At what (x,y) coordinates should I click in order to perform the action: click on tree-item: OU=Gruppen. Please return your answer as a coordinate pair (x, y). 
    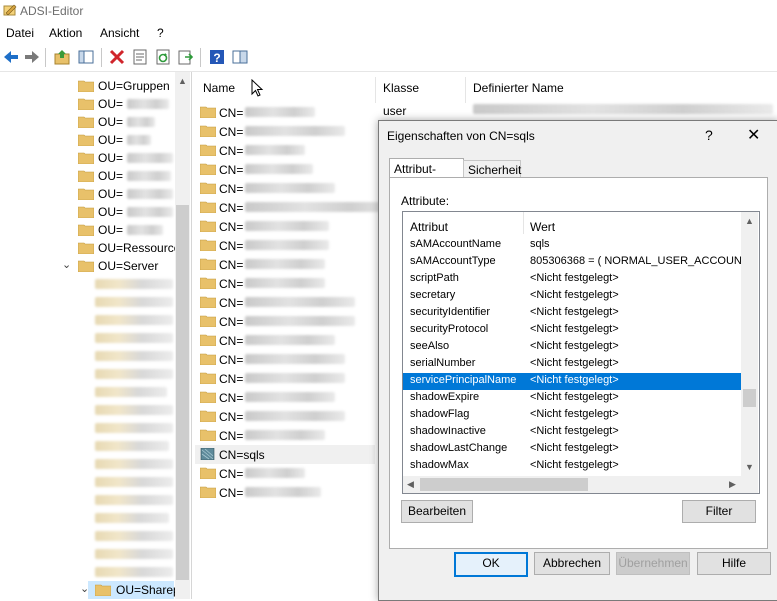
    Looking at the image, I should click on (87, 86).